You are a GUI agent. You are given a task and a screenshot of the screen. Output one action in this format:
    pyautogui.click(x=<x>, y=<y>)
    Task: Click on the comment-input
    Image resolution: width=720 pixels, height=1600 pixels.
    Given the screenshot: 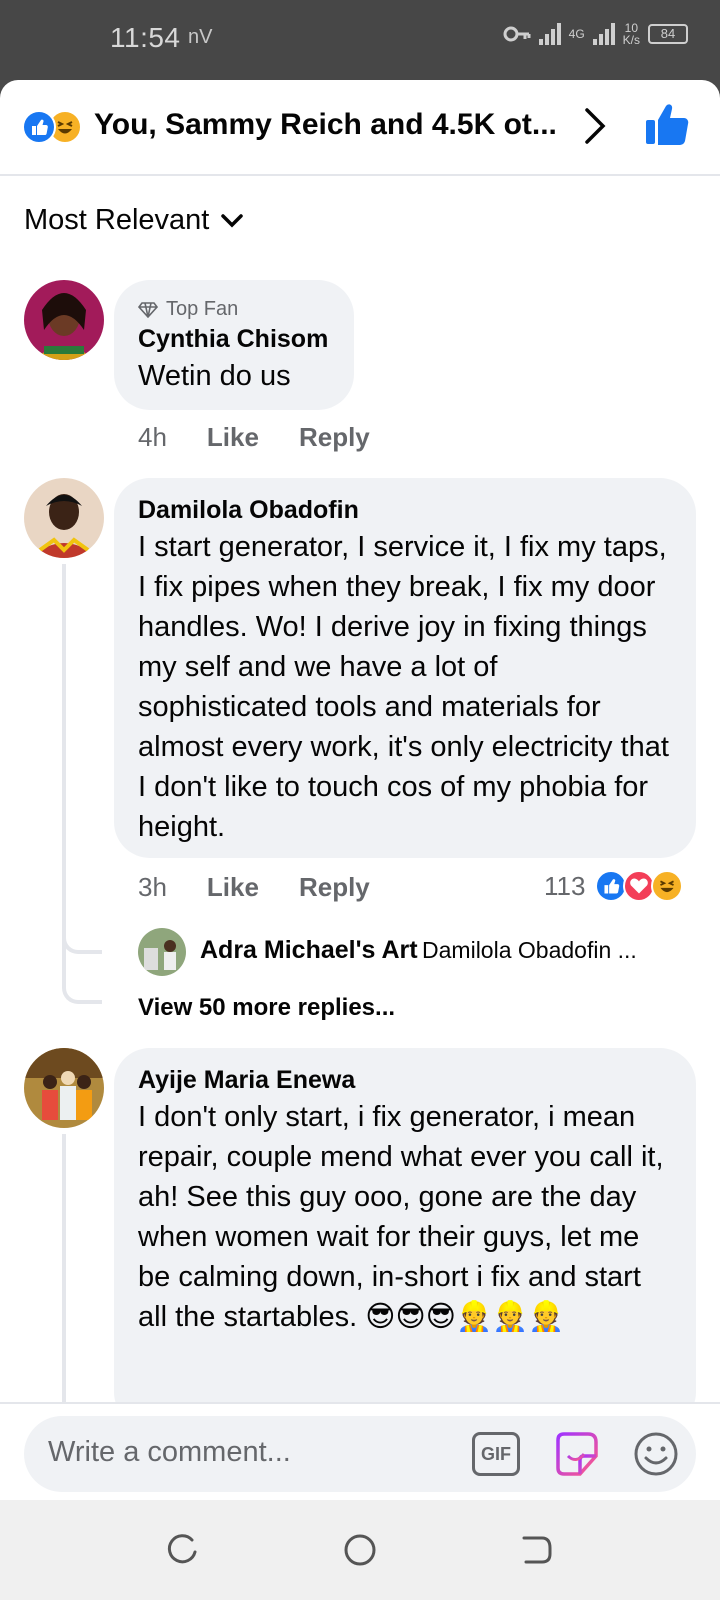 What is the action you would take?
    pyautogui.click(x=248, y=1452)
    